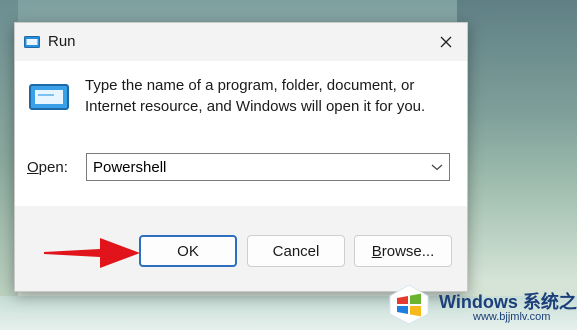 The width and height of the screenshot is (577, 330). What do you see at coordinates (33, 167) in the screenshot?
I see `open-label-accelerator: O` at bounding box center [33, 167].